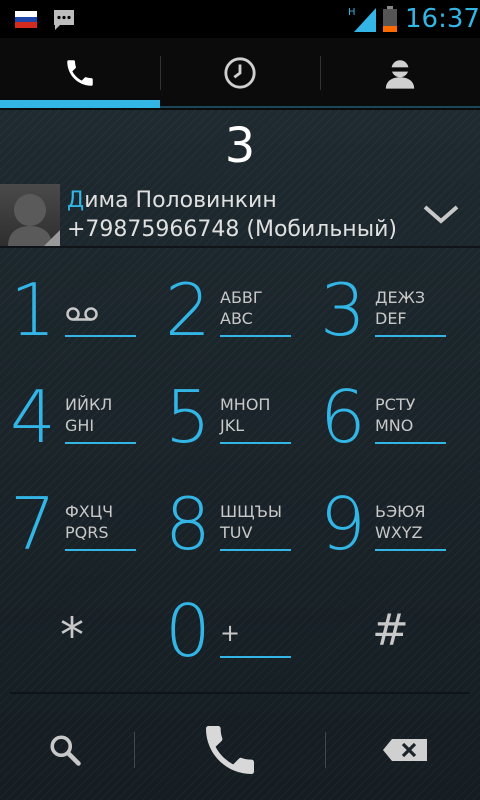 This screenshot has width=480, height=800. What do you see at coordinates (343, 310) in the screenshot?
I see `key-digit: 3` at bounding box center [343, 310].